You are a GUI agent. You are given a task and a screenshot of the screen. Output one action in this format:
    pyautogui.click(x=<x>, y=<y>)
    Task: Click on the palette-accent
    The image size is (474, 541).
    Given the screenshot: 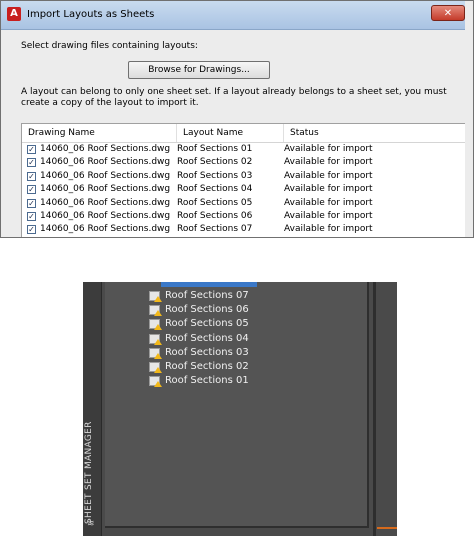 What is the action you would take?
    pyautogui.click(x=387, y=528)
    